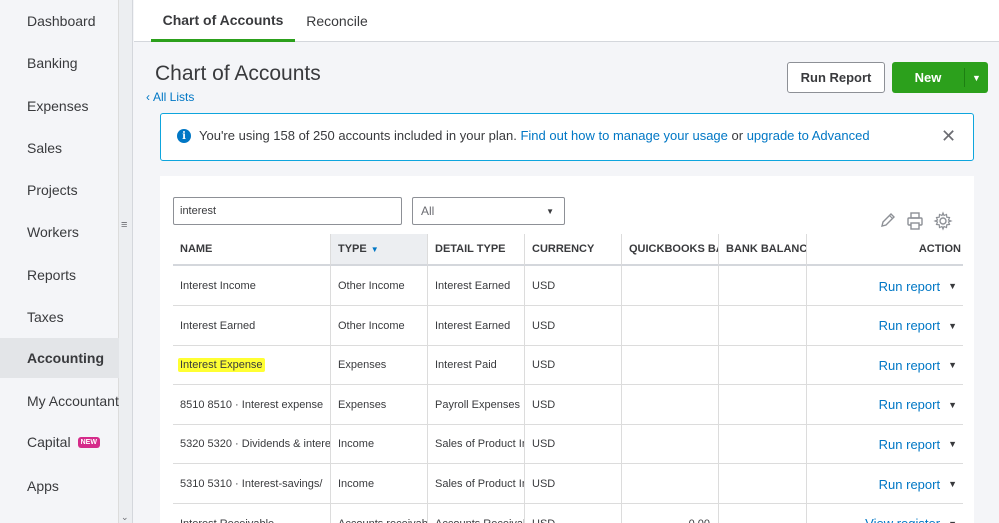  What do you see at coordinates (252, 250) in the screenshot?
I see `column-header-name: NAME` at bounding box center [252, 250].